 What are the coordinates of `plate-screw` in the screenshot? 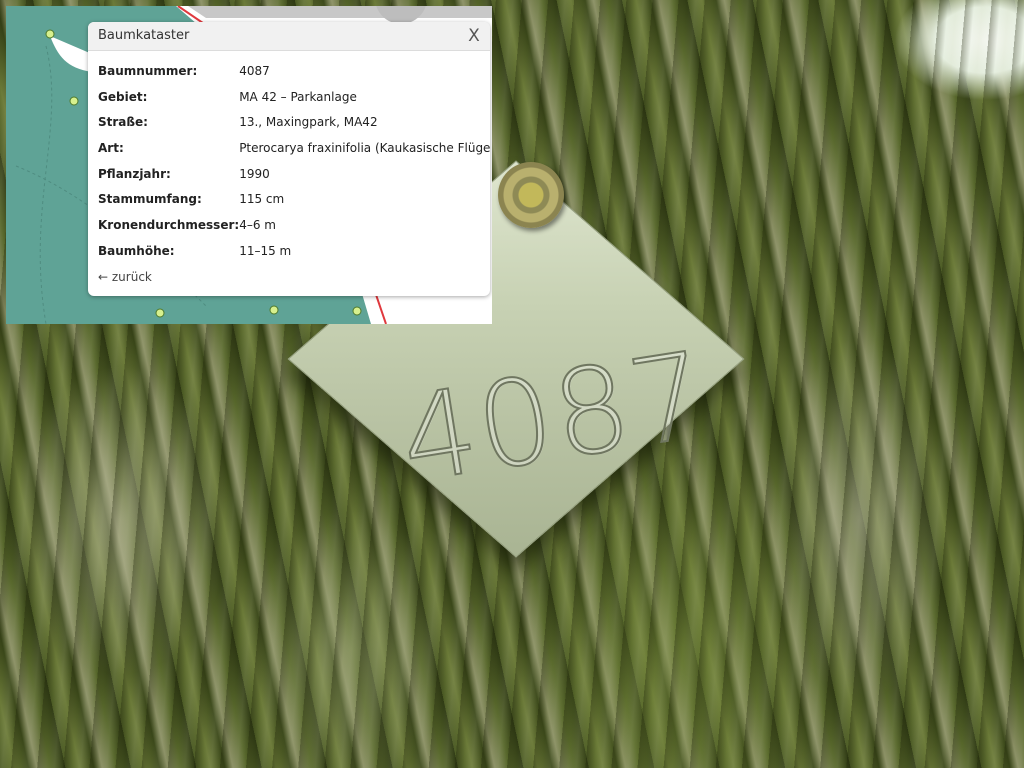 It's located at (531, 195).